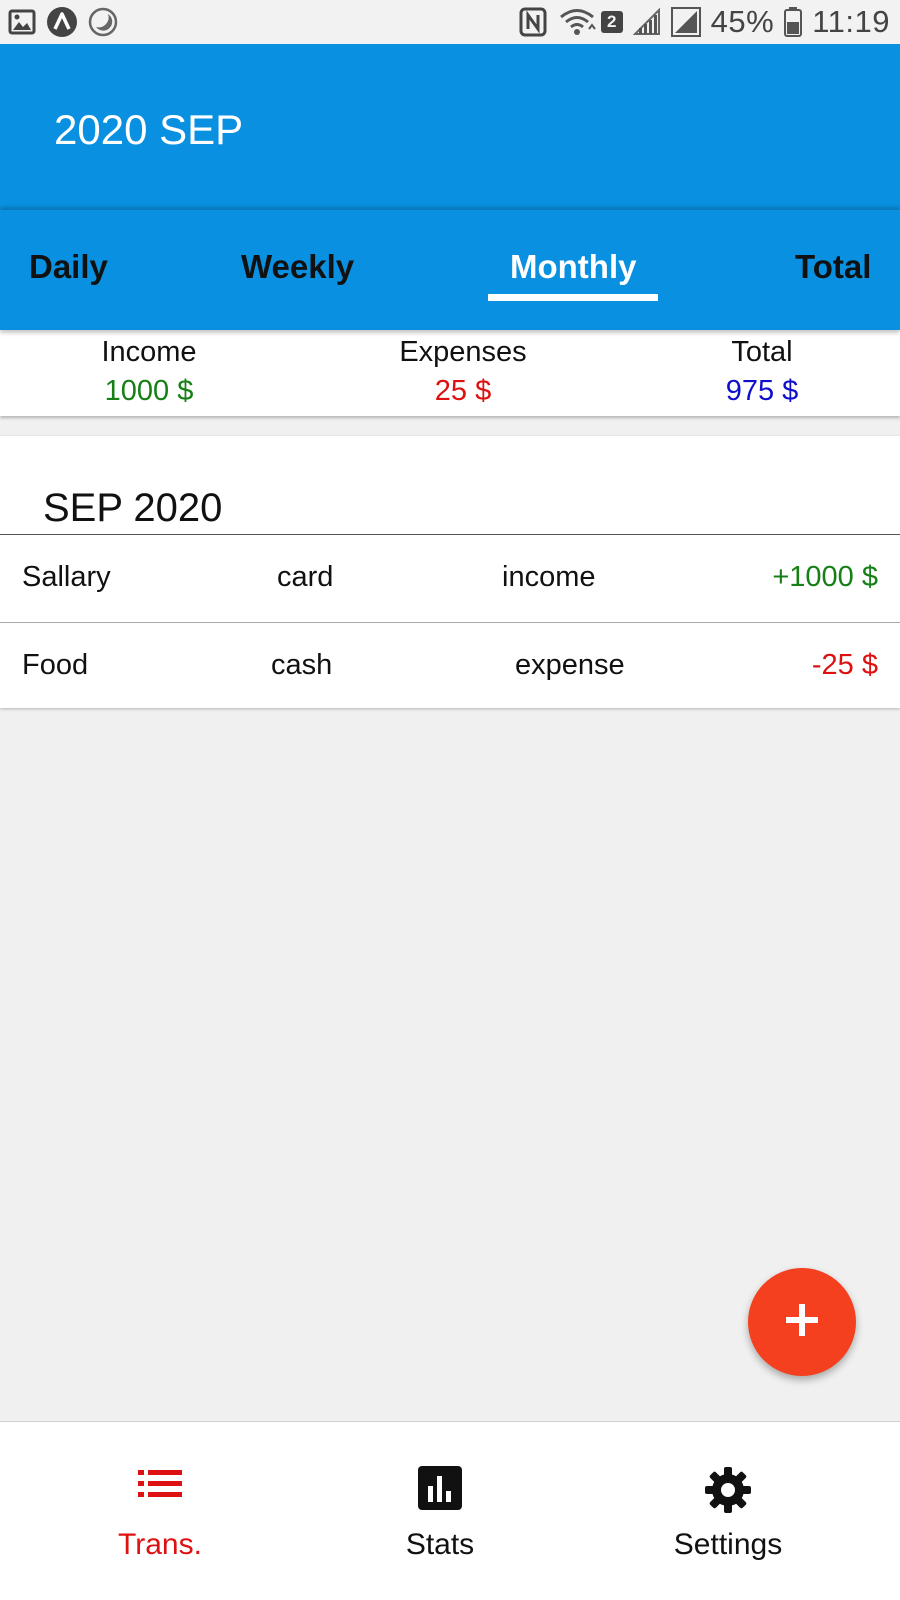  What do you see at coordinates (762, 372) in the screenshot?
I see `total-summary: Total 975 $` at bounding box center [762, 372].